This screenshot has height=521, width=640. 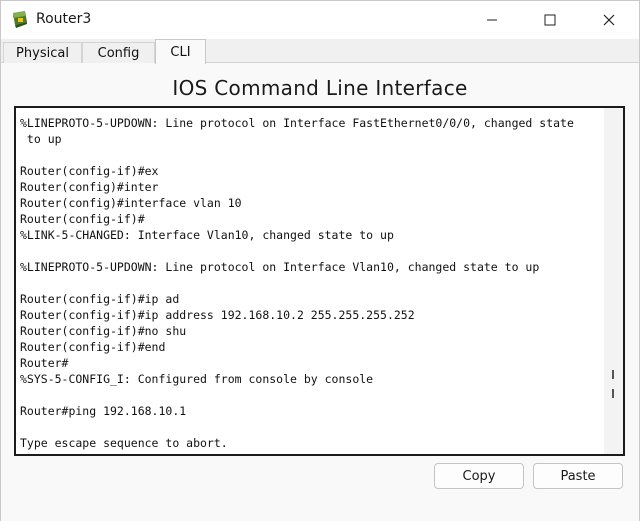 I want to click on console-line: Router(config-if)#ex, so click(x=89, y=171).